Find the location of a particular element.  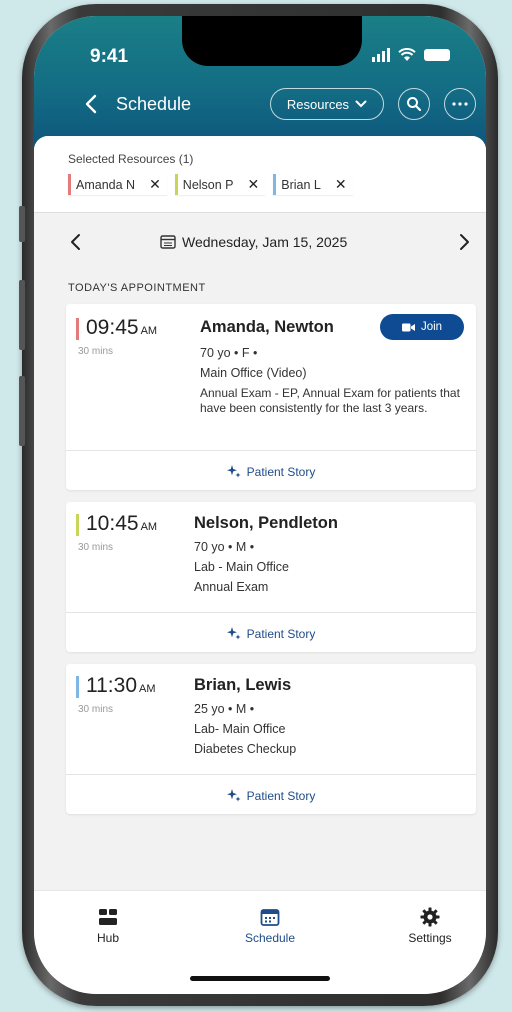

more-icon is located at coordinates (460, 104).